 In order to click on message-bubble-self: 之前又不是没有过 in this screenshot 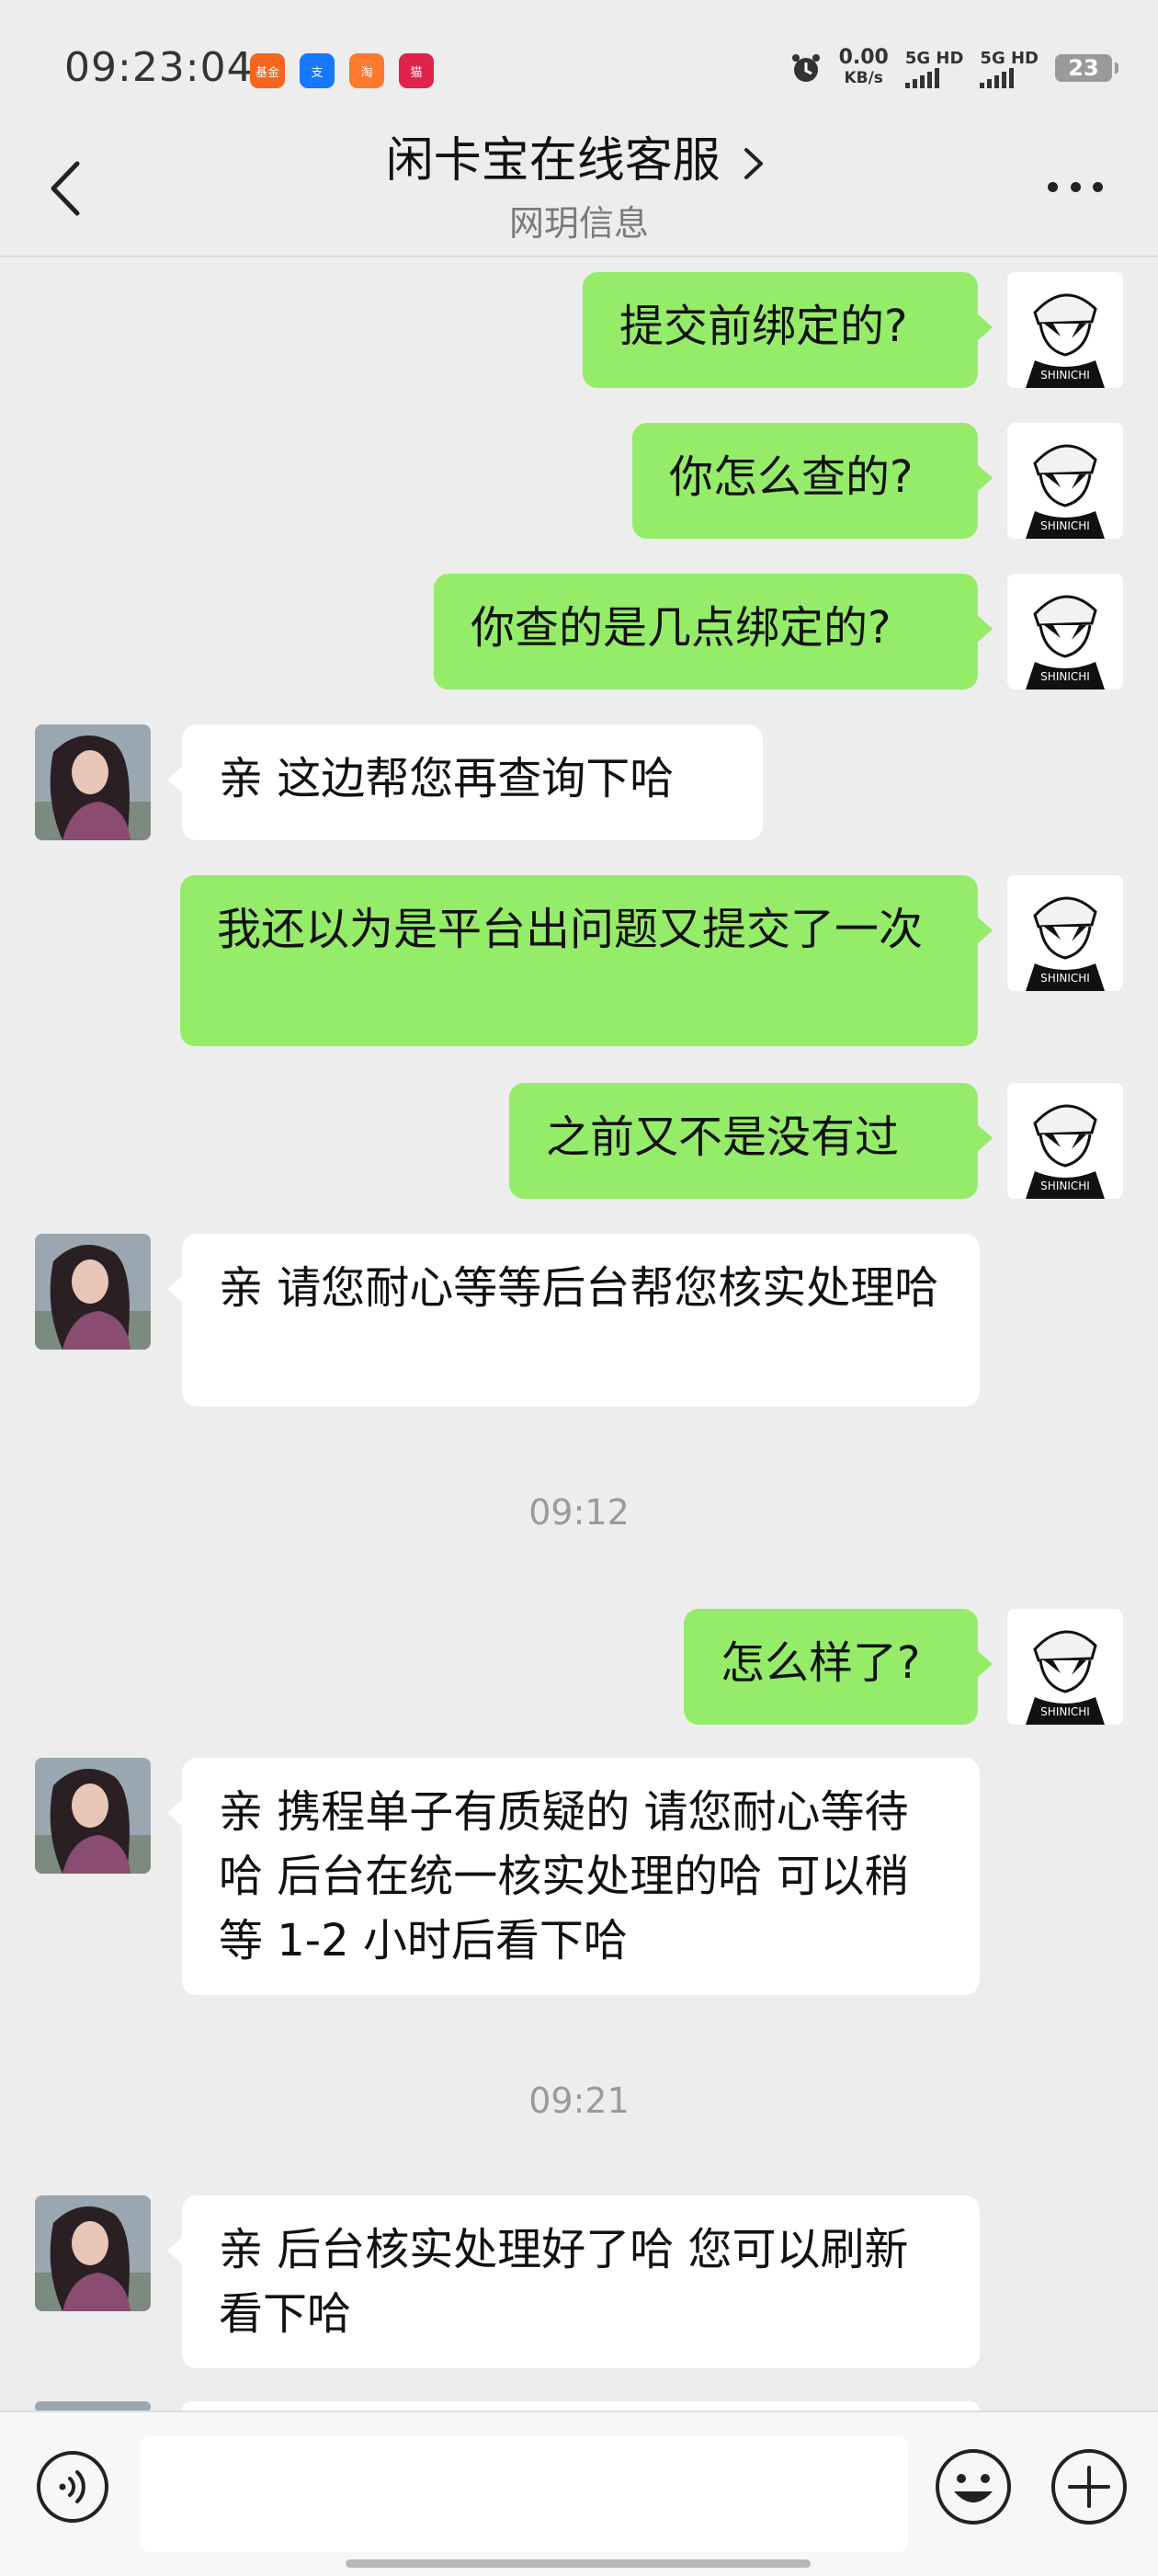, I will do `click(751, 1141)`.